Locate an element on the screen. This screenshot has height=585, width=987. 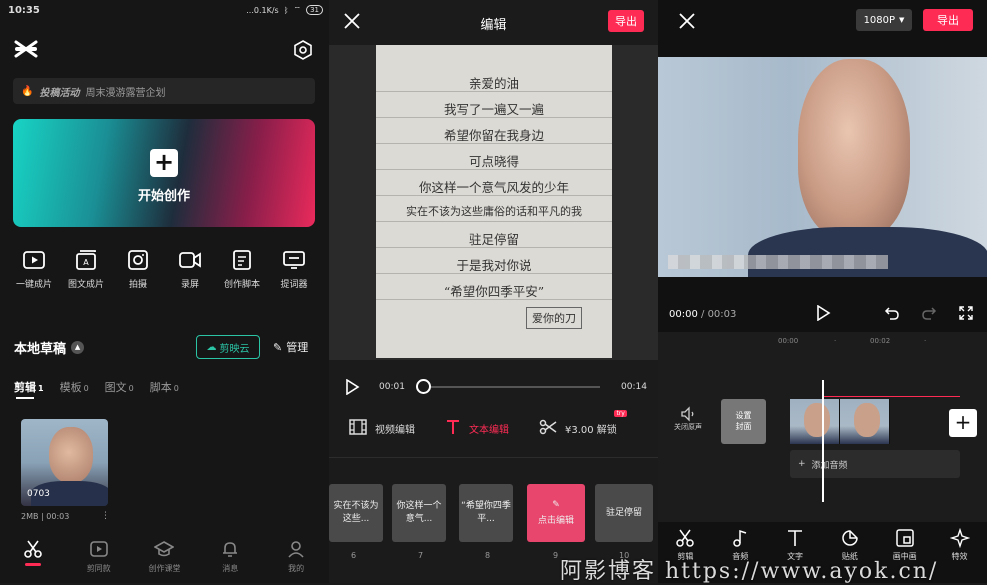
current-time: 00:00 is located at coordinates (683, 314).